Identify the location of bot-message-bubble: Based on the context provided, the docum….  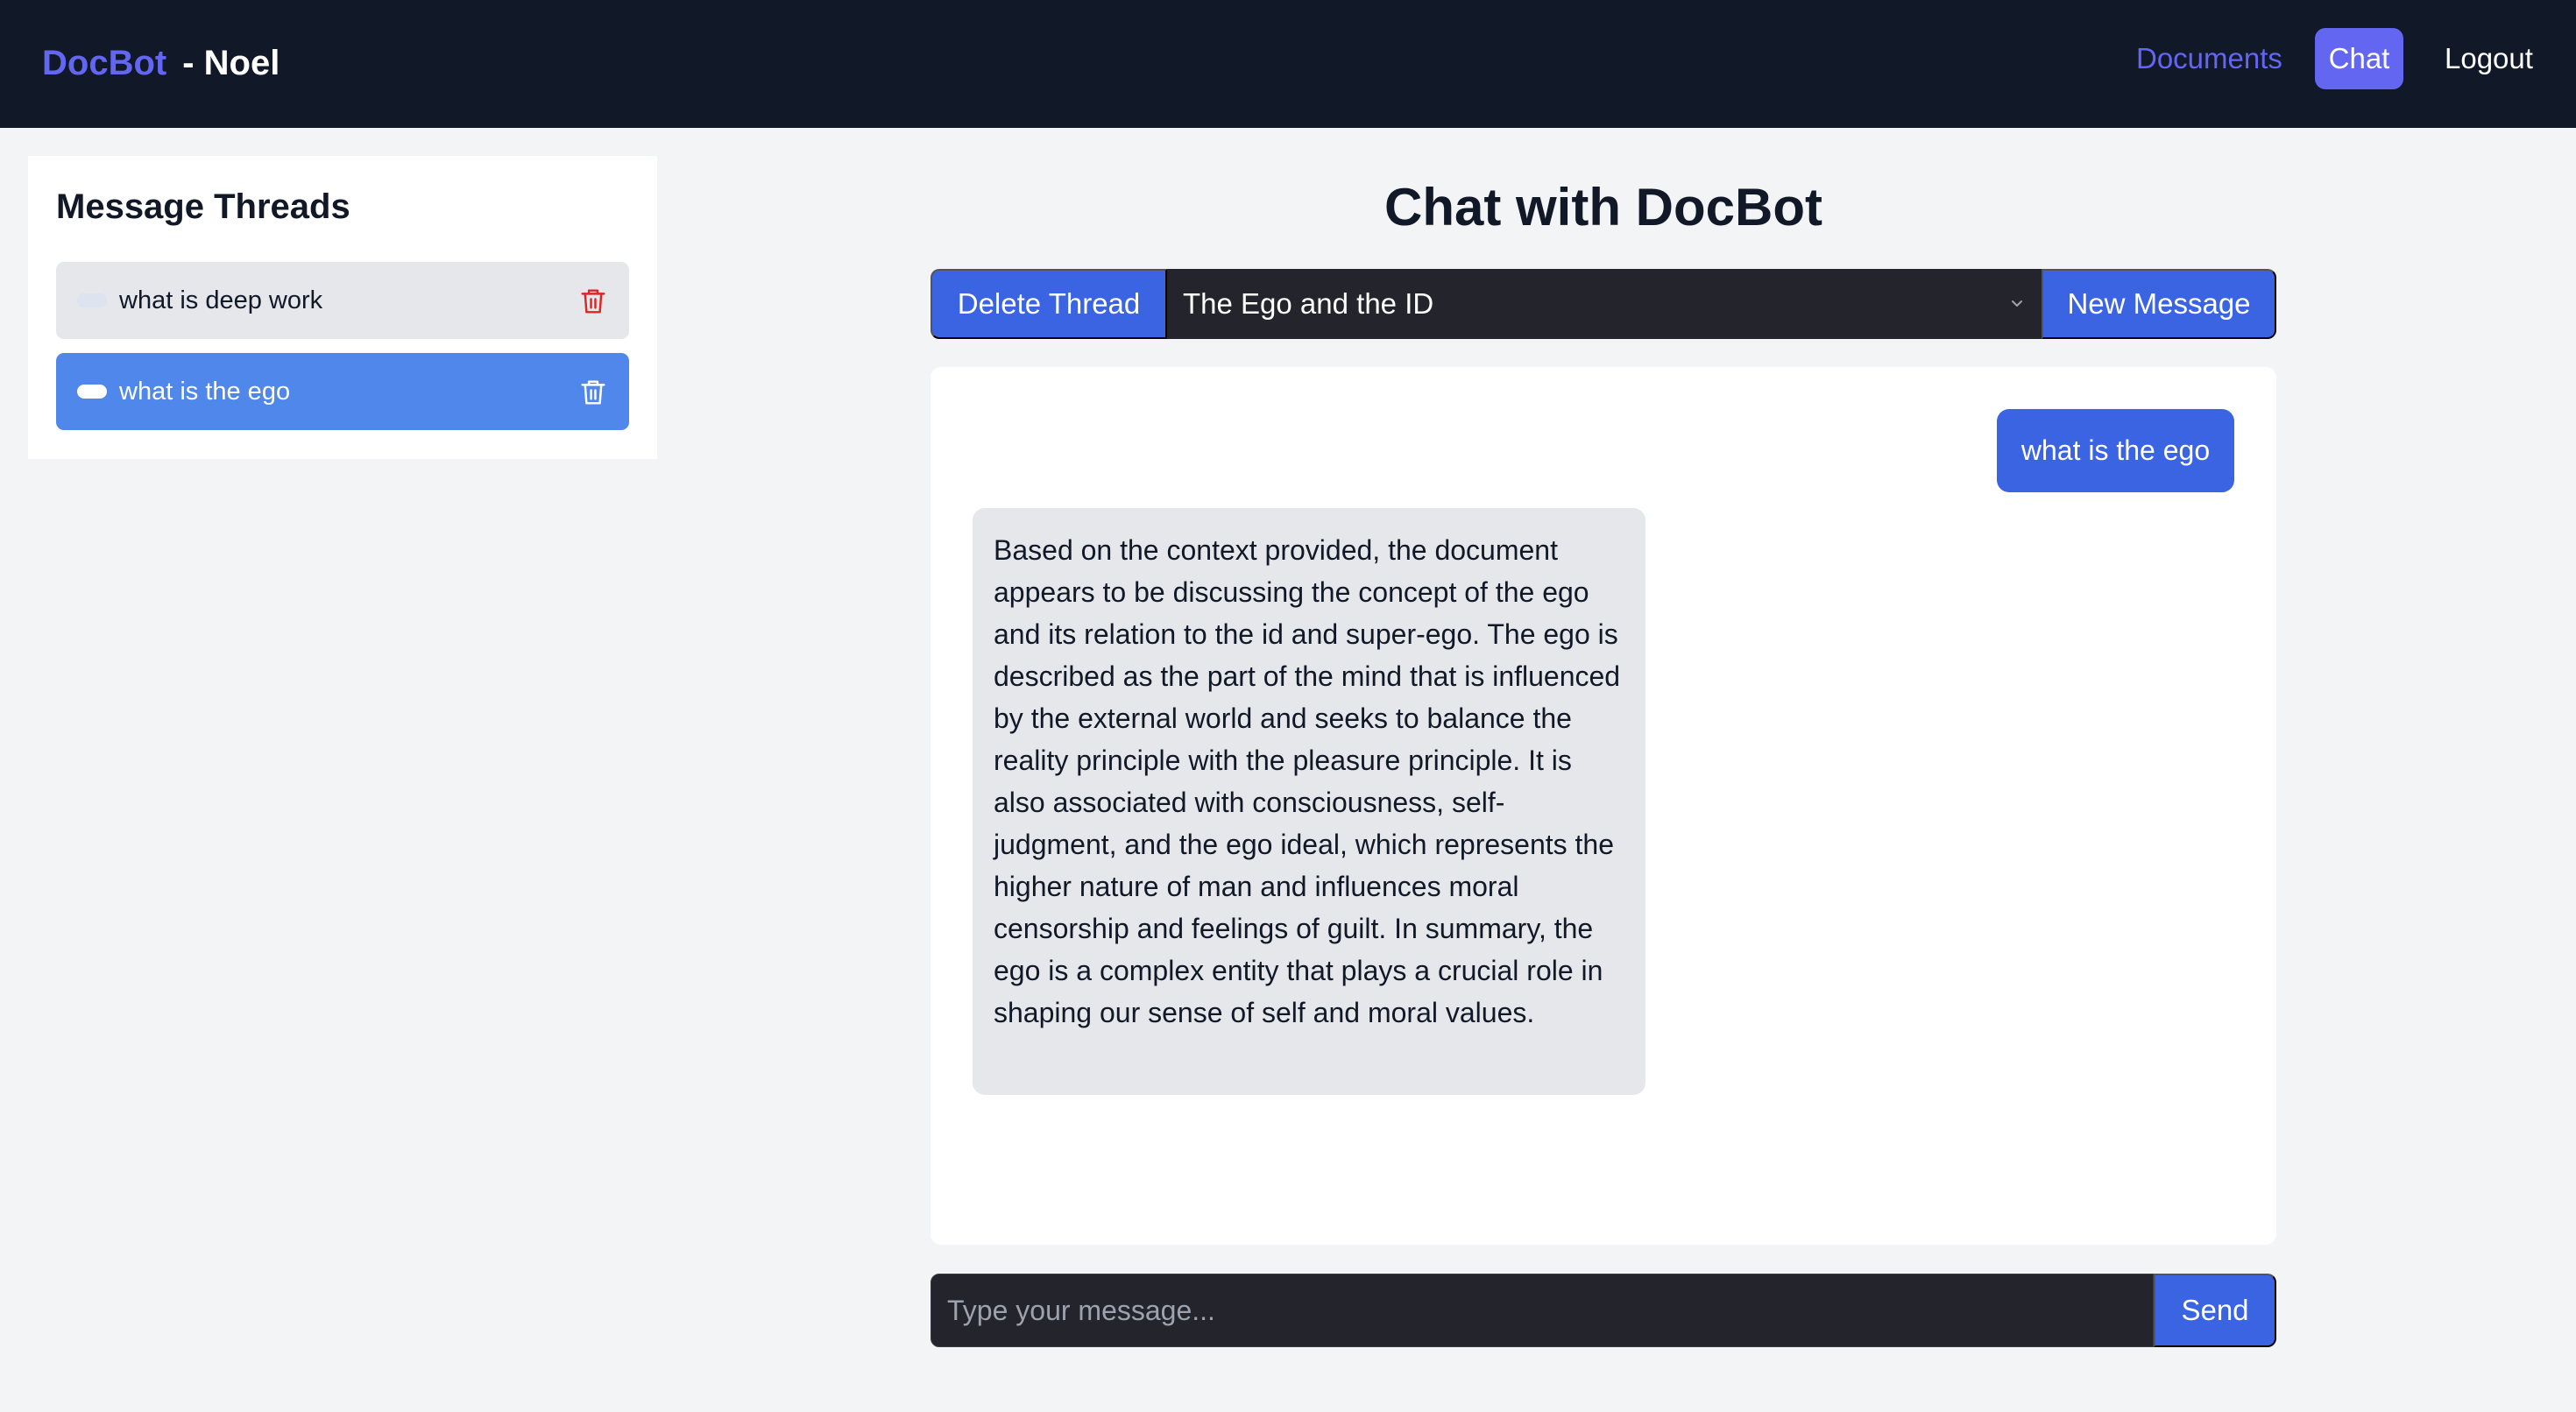
(1309, 802).